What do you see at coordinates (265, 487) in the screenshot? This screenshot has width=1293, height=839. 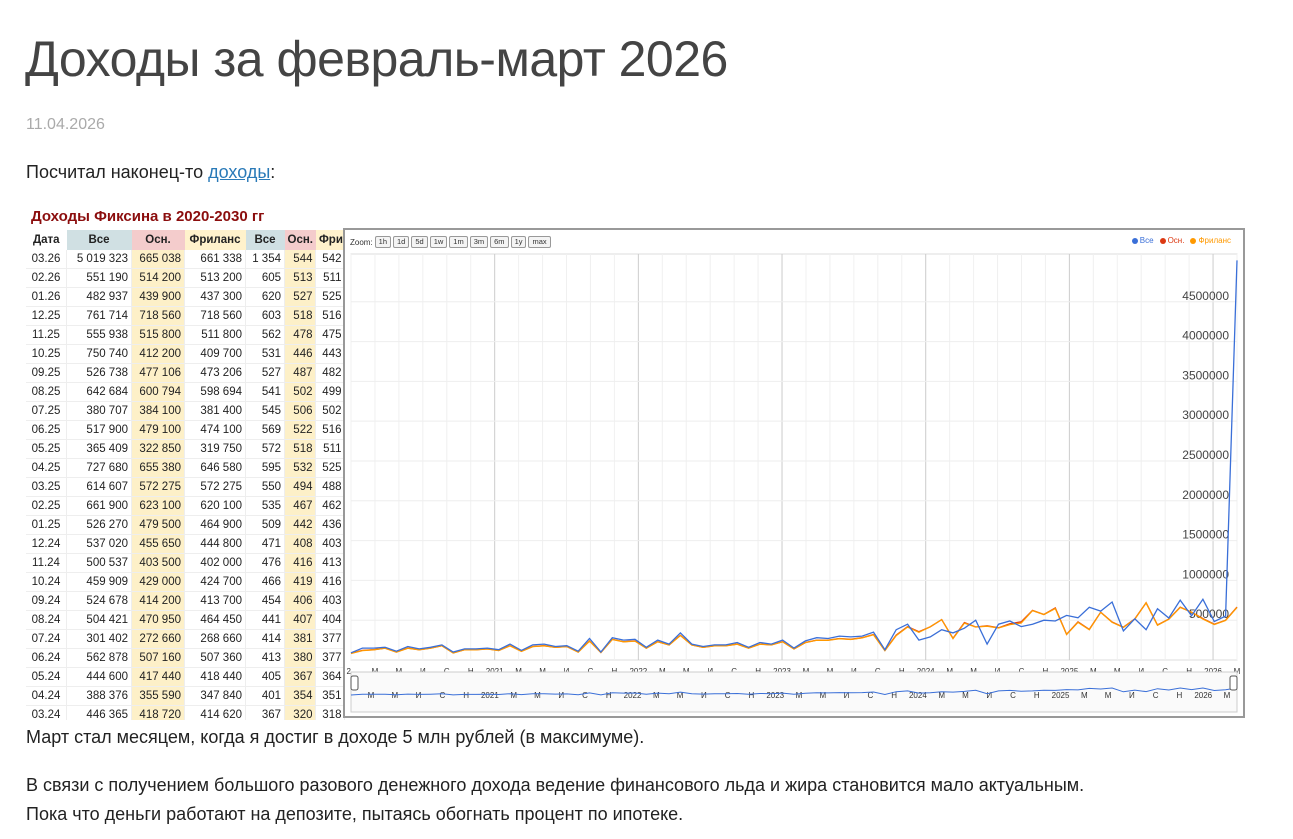 I see `cell-all-avg: 550` at bounding box center [265, 487].